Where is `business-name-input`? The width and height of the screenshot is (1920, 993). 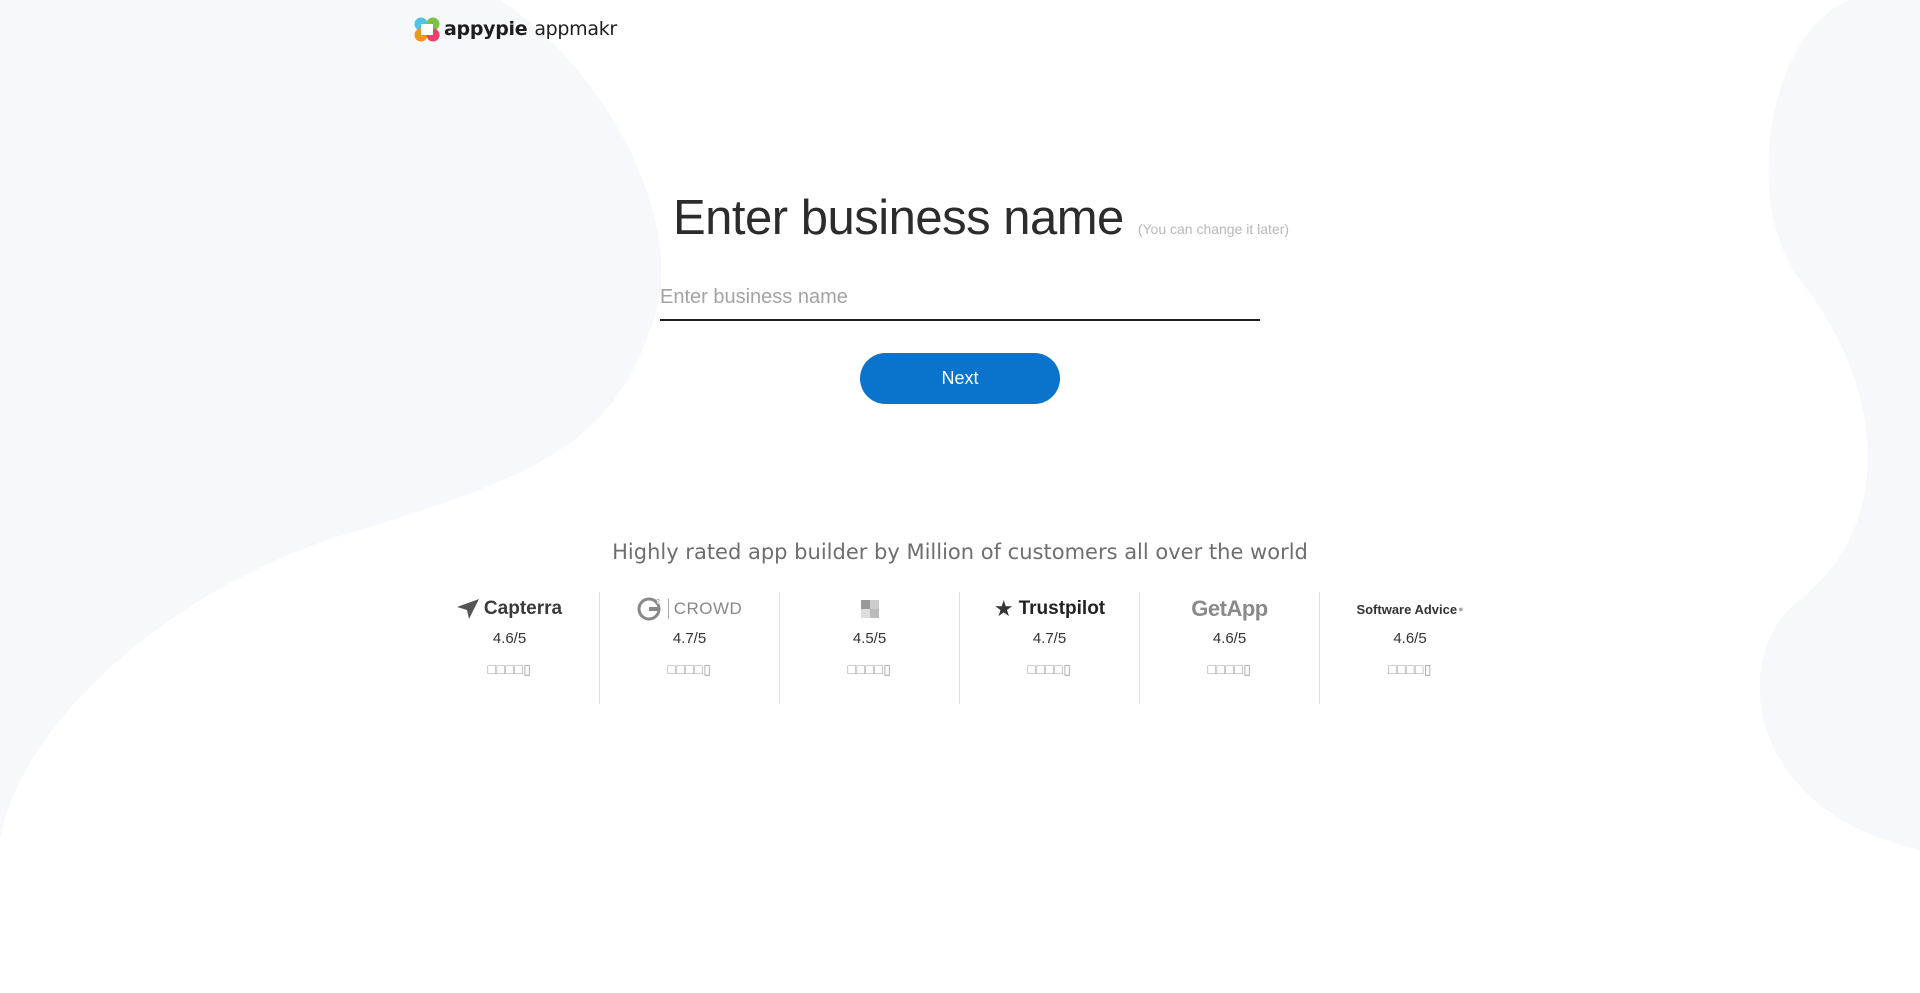
business-name-input is located at coordinates (960, 300).